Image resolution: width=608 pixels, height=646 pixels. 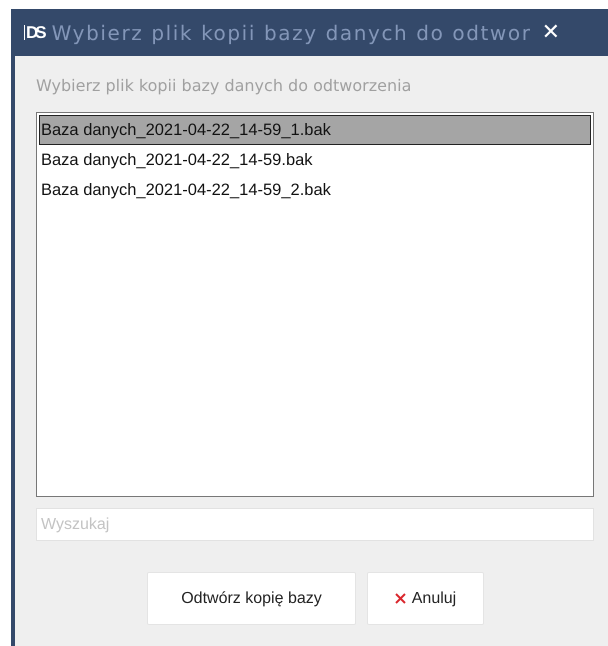 What do you see at coordinates (315, 524) in the screenshot?
I see `search-field: Wyszukaj` at bounding box center [315, 524].